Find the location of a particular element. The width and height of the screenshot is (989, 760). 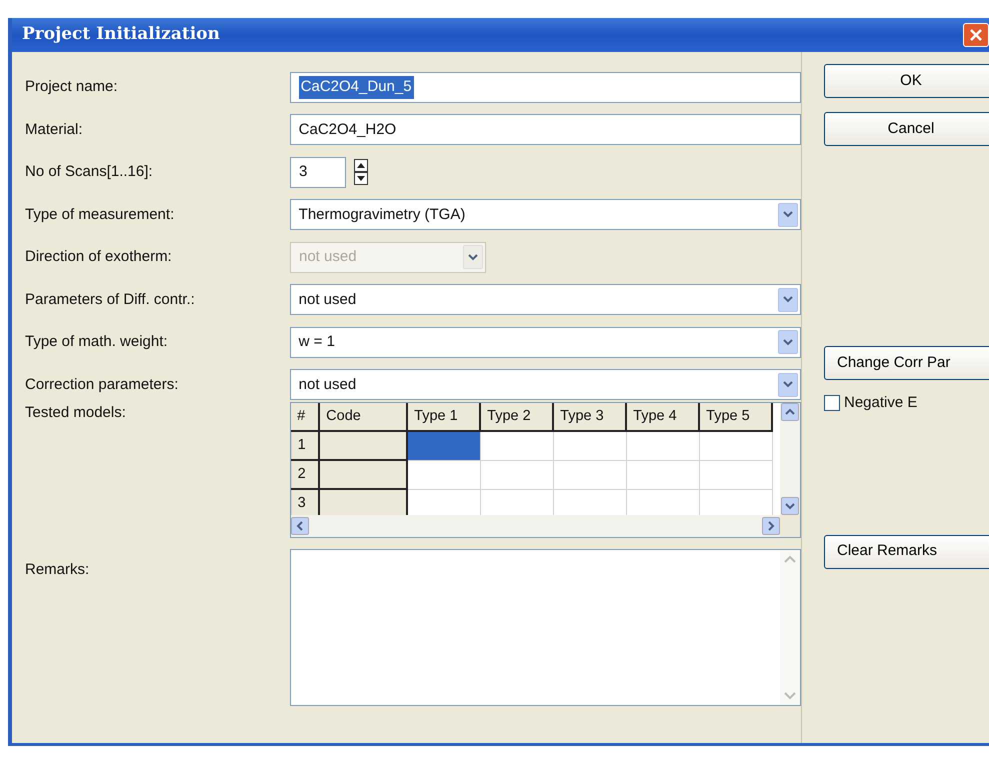

field-label: Project name: is located at coordinates (72, 87).